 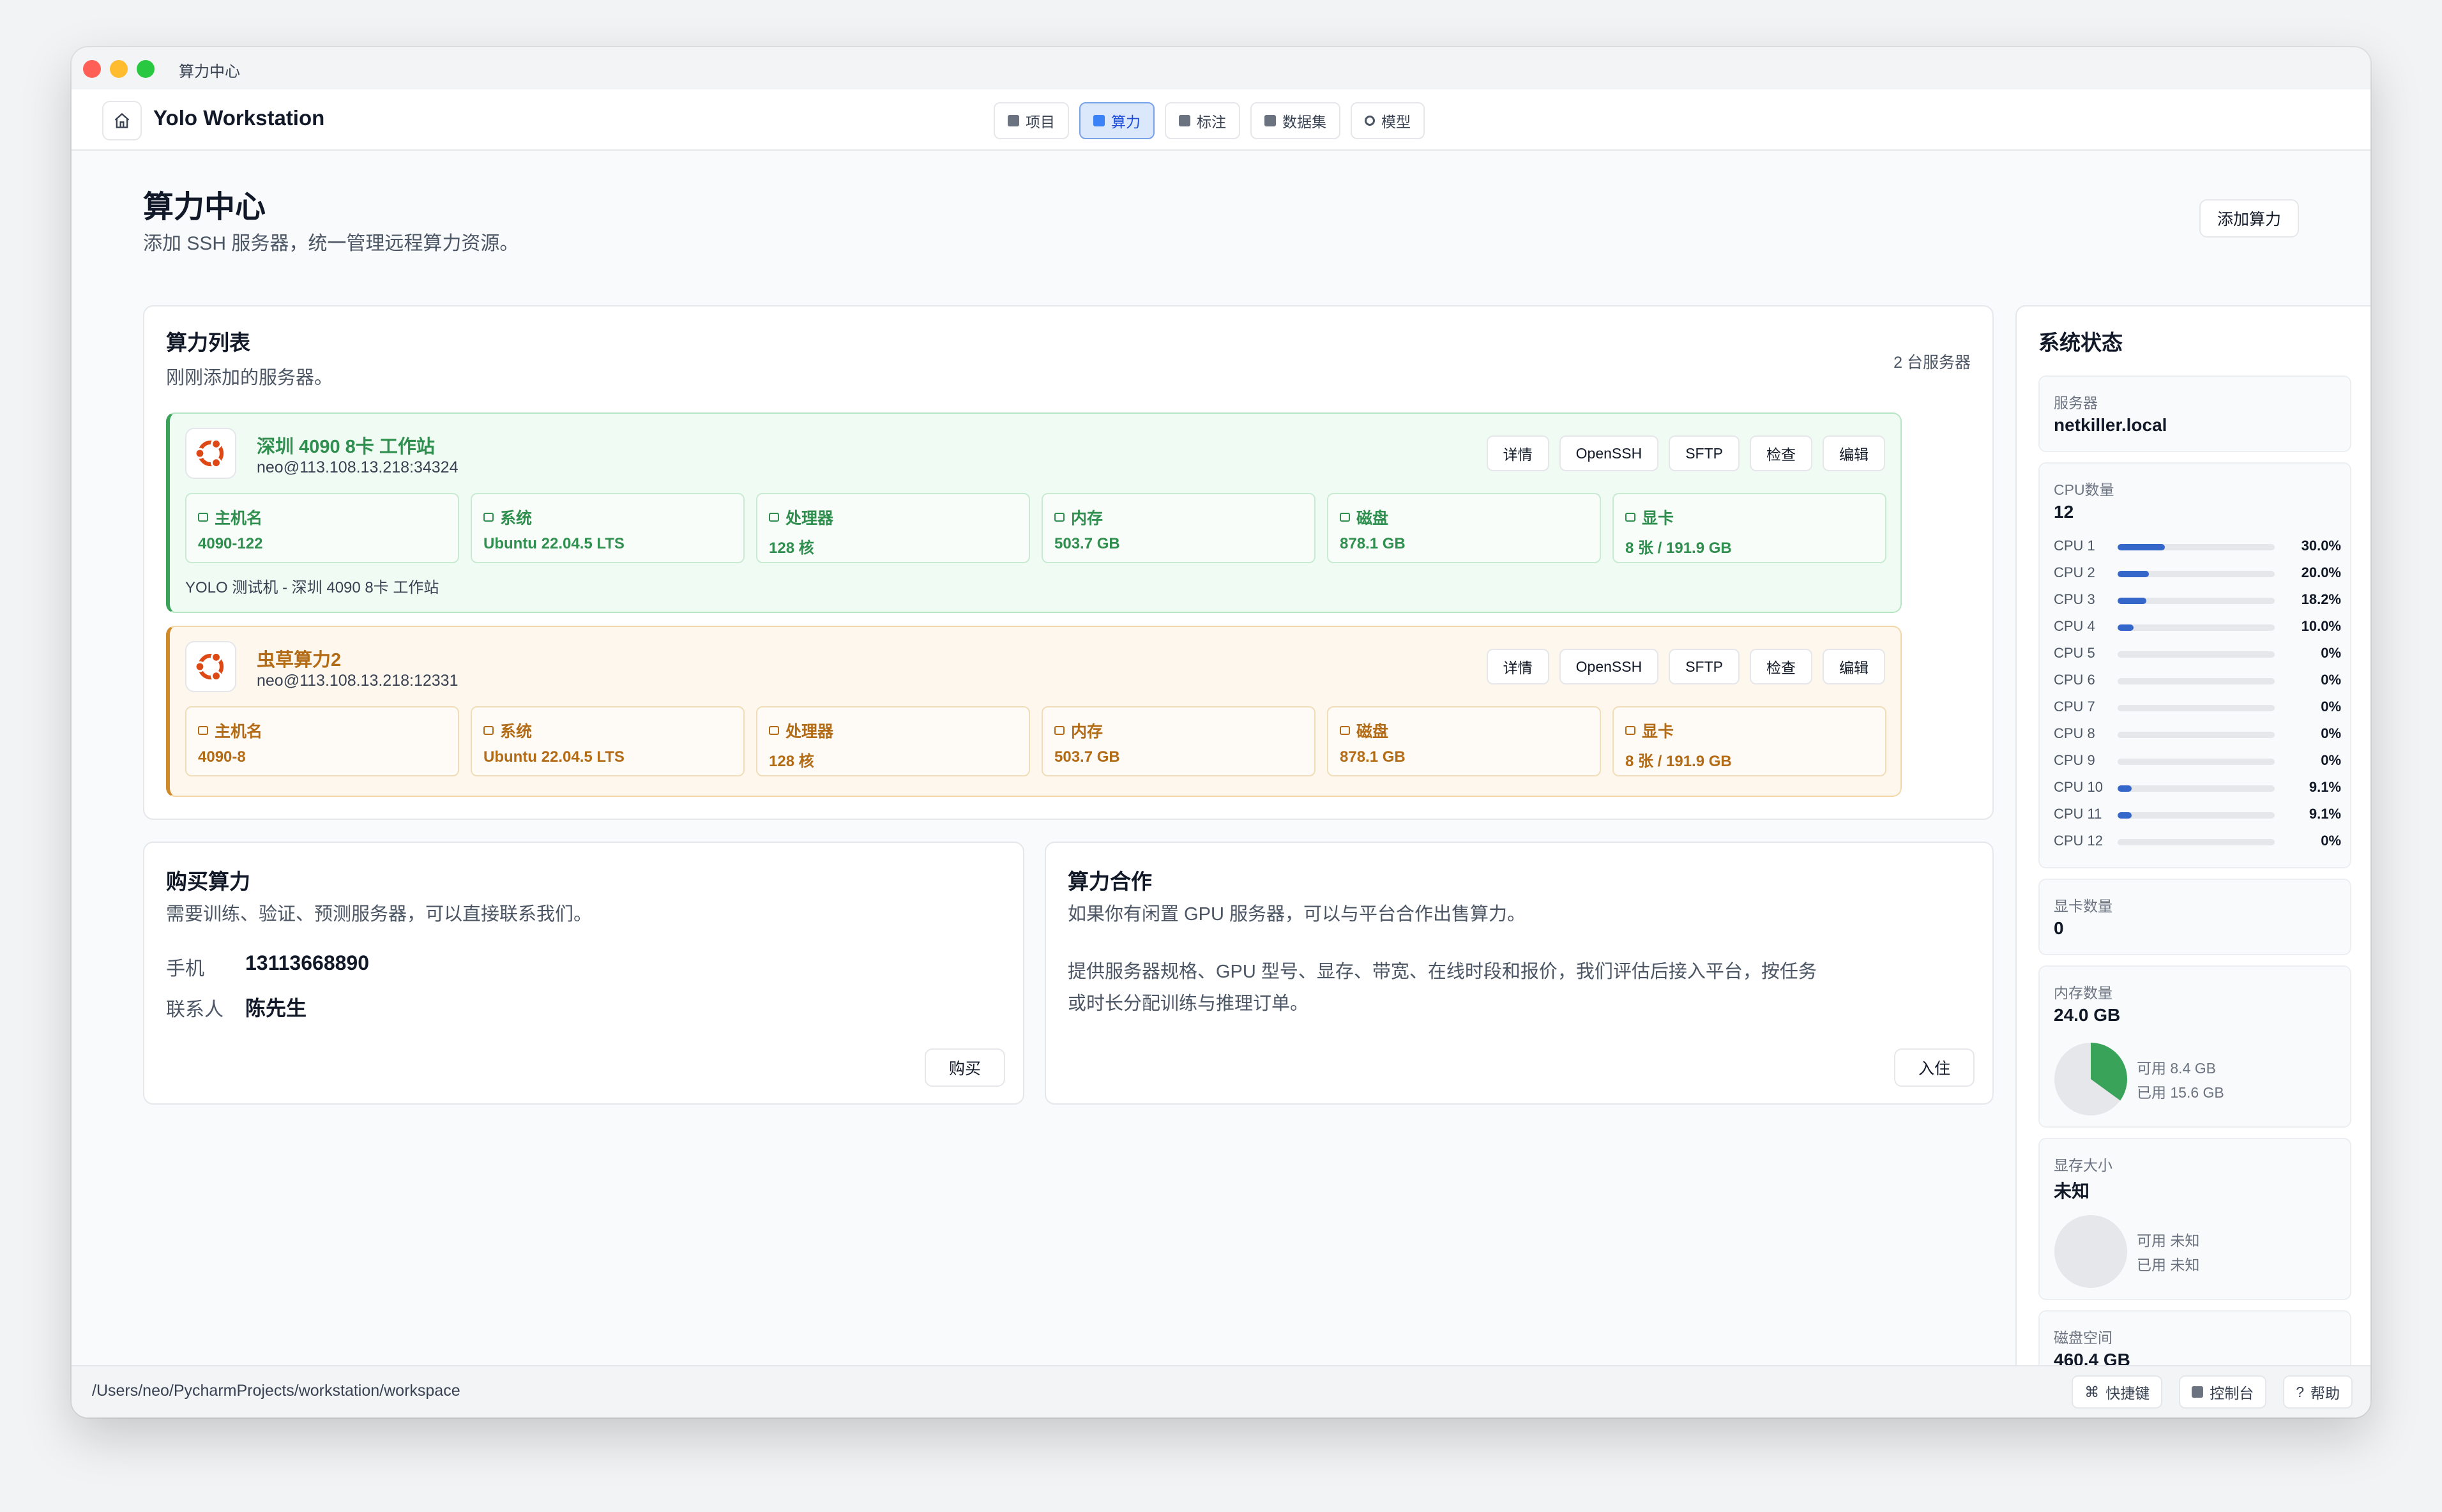 What do you see at coordinates (239, 118) in the screenshot?
I see `app-name: Yolo Workstation` at bounding box center [239, 118].